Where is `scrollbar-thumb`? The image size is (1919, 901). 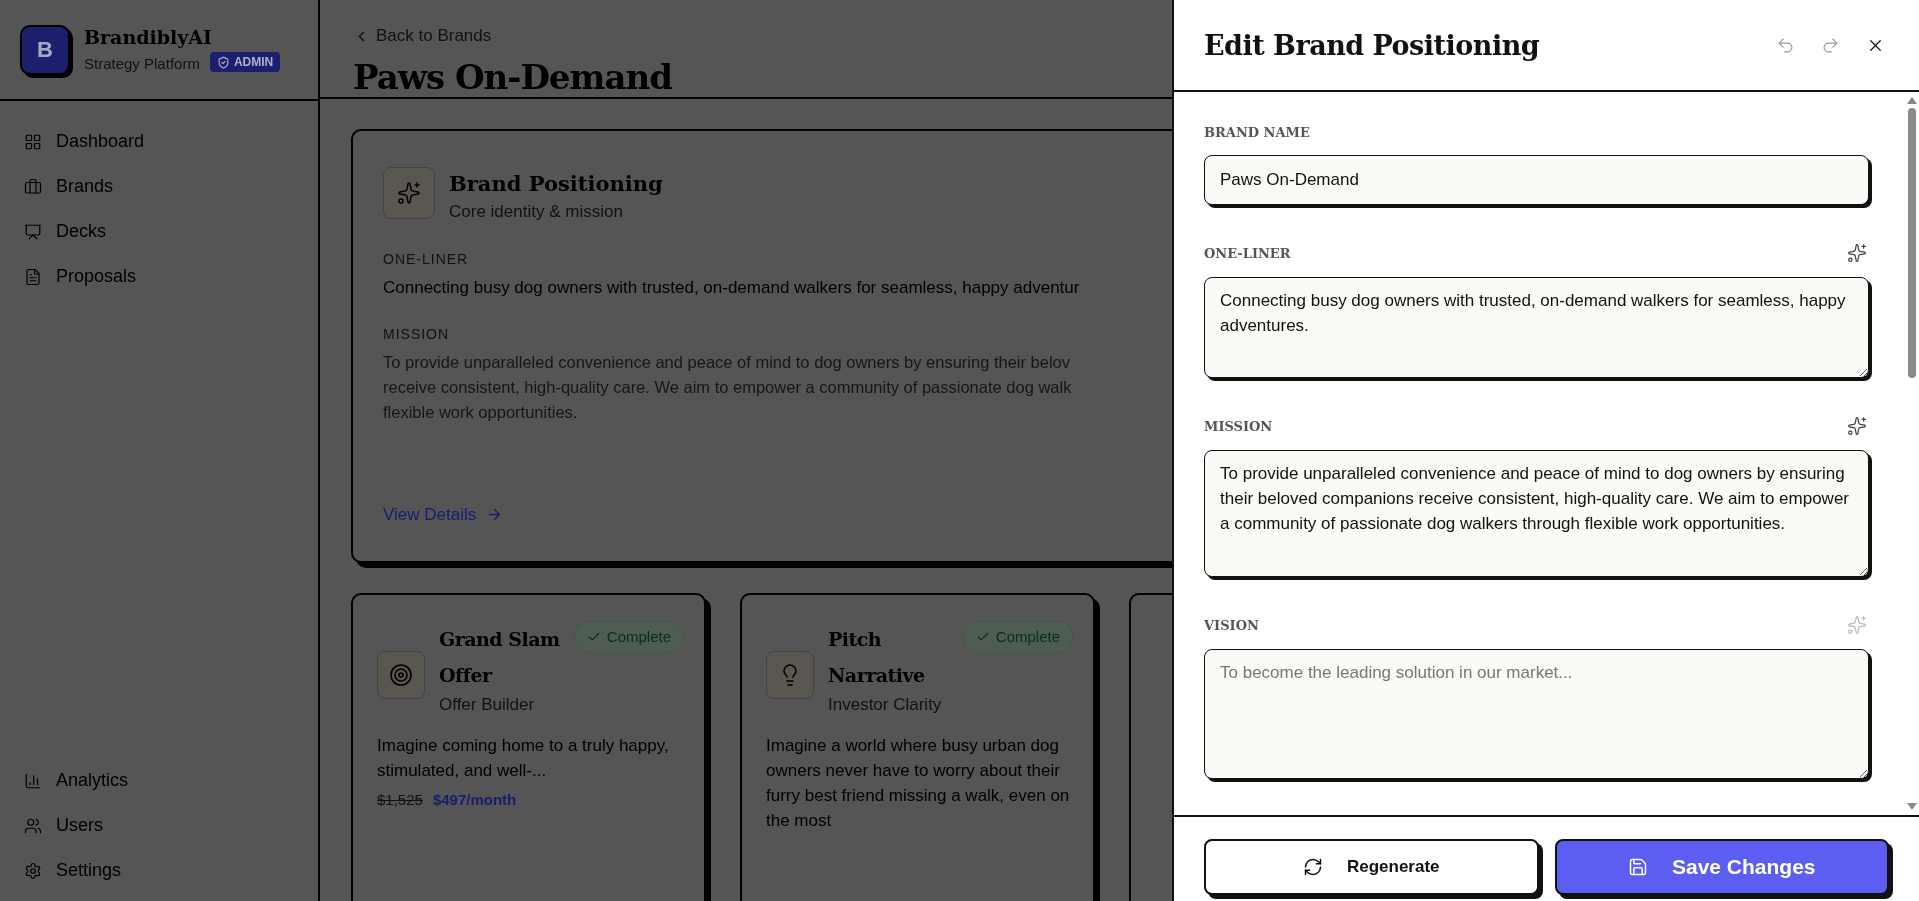
scrollbar-thumb is located at coordinates (1912, 243).